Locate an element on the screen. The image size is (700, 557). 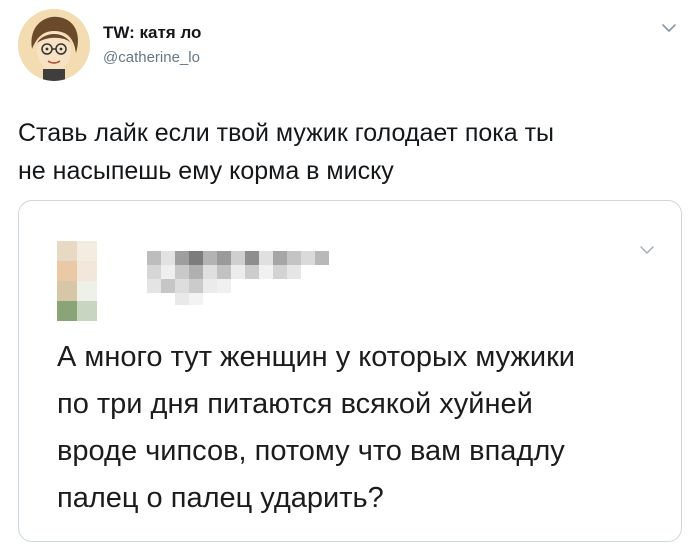
blurred-avatar is located at coordinates (87, 281).